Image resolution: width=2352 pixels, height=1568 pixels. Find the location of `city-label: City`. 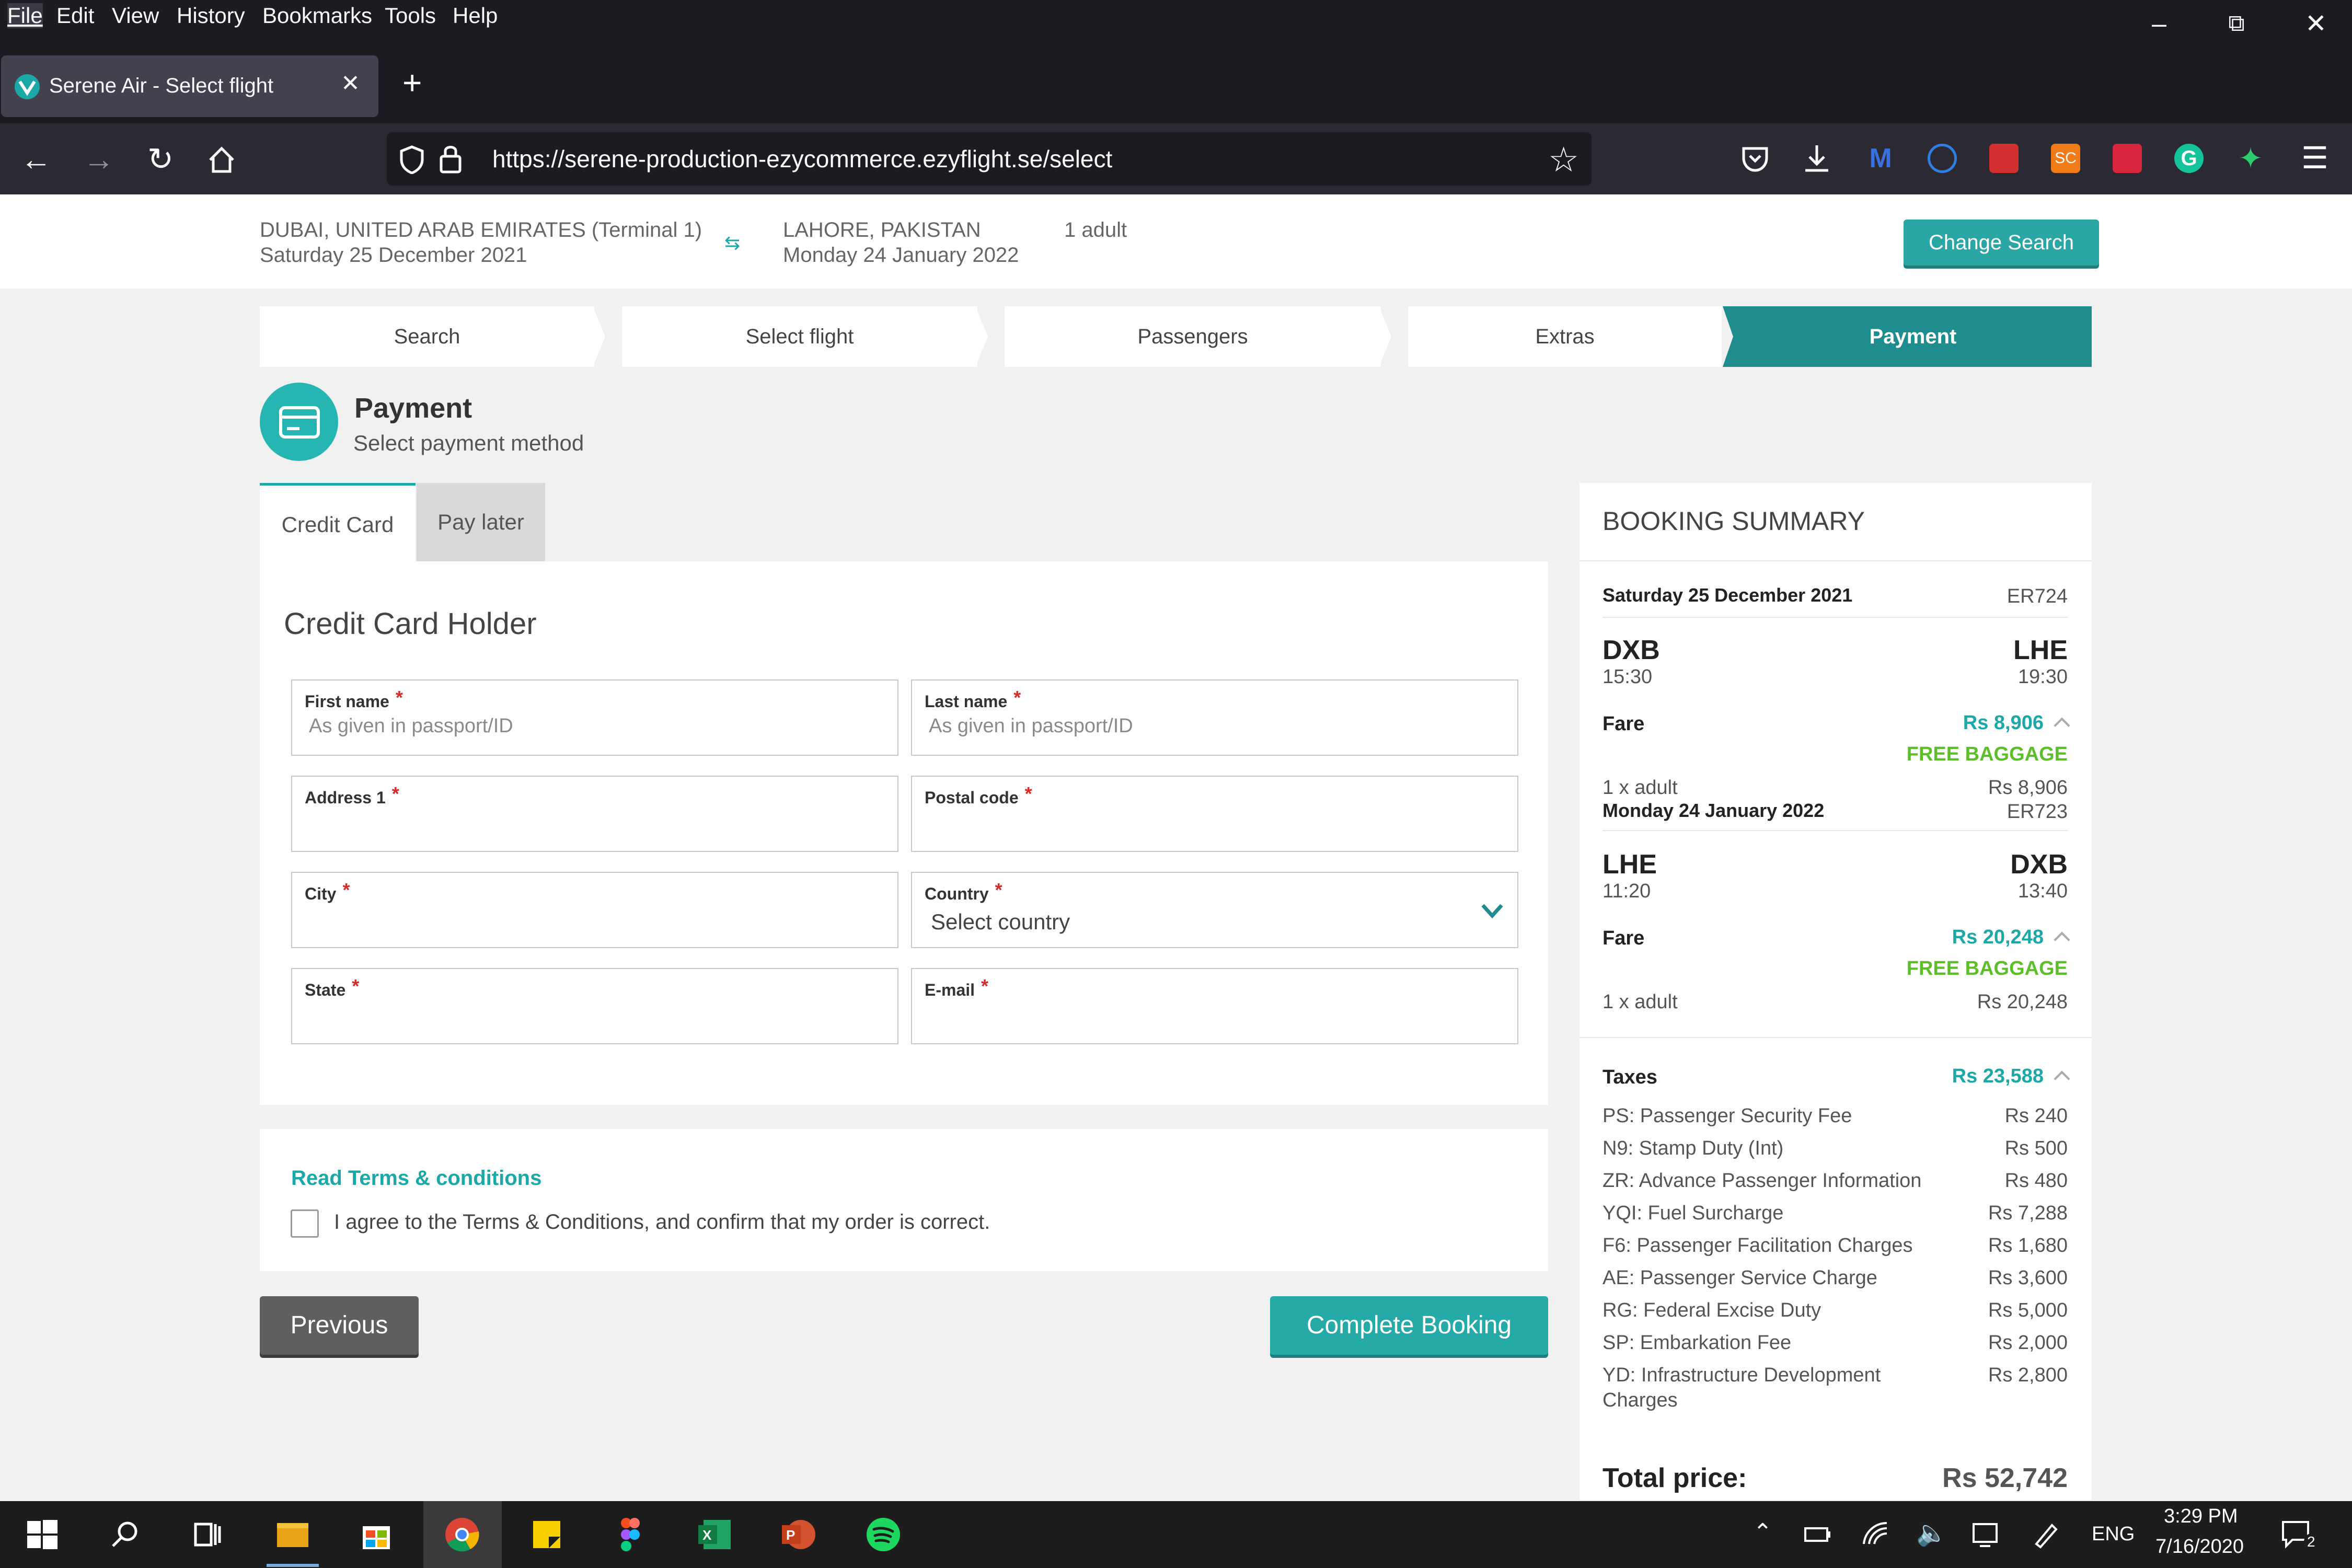

city-label: City is located at coordinates (321, 893).